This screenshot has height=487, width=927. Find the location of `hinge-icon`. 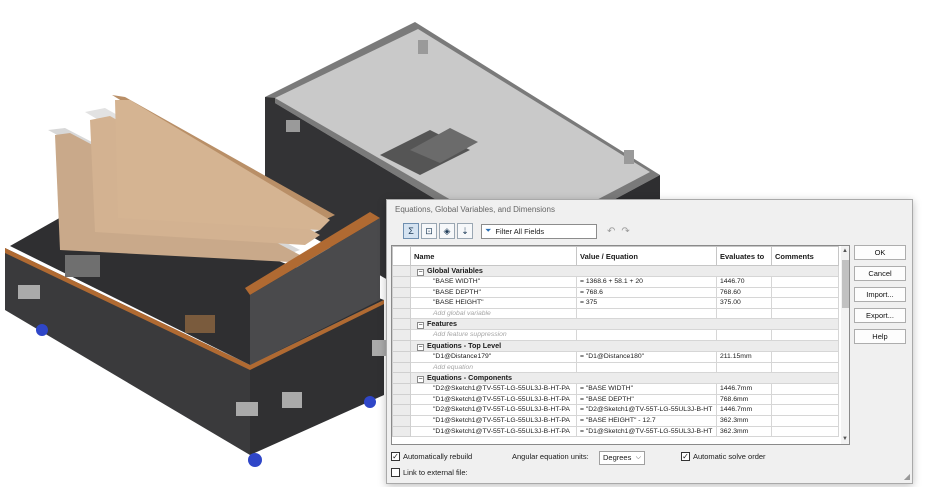

hinge-icon is located at coordinates (293, 126).